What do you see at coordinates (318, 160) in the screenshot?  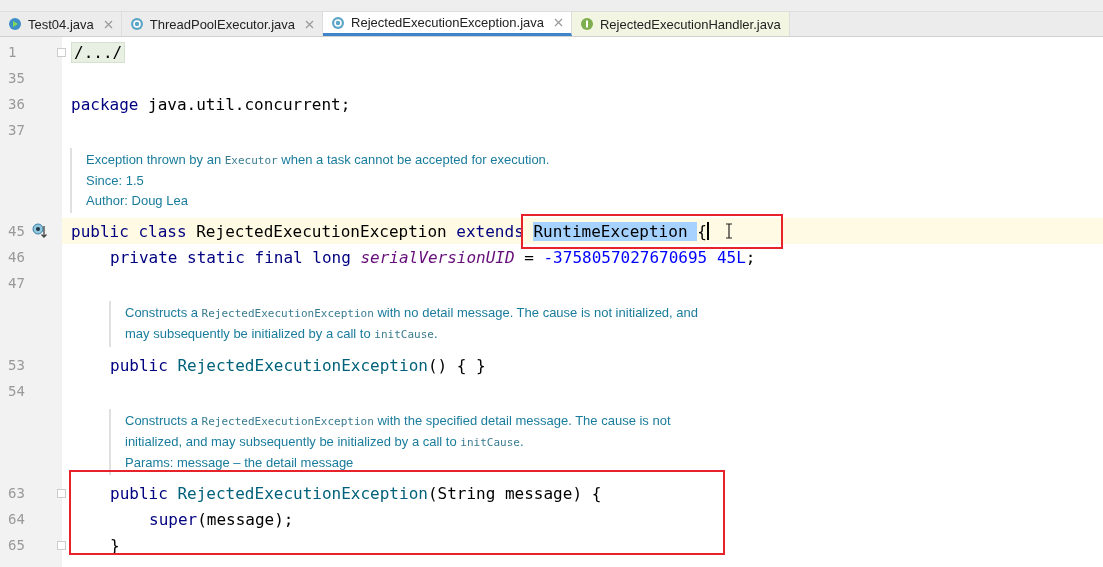 I see `doc-text: Exception thrown by an Executor when a task cannot be accepted for execution.` at bounding box center [318, 160].